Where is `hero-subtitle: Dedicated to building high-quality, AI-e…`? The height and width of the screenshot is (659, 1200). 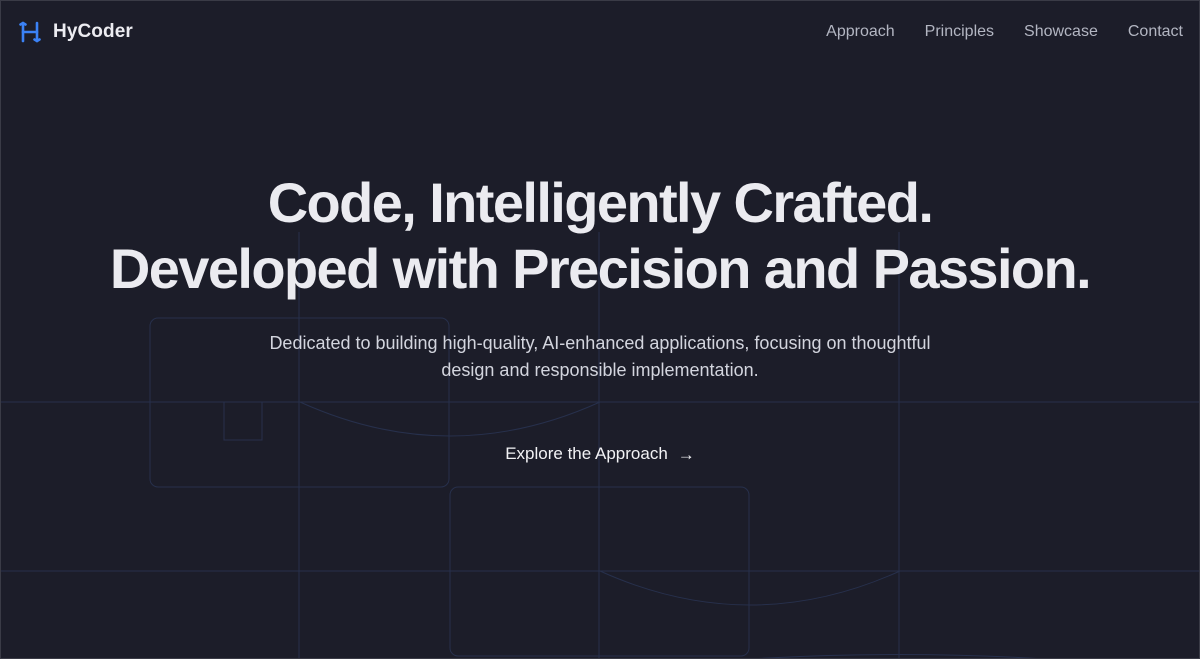 hero-subtitle: Dedicated to building high-quality, AI-e… is located at coordinates (600, 356).